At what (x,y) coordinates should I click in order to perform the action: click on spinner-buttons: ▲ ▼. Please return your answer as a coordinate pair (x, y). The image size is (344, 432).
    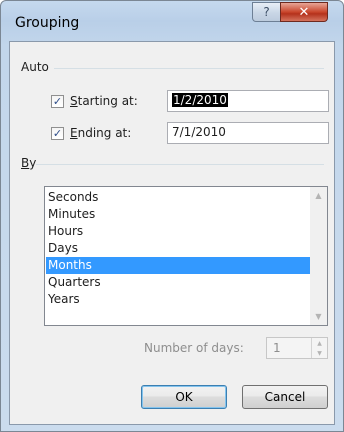
    Looking at the image, I should click on (319, 348).